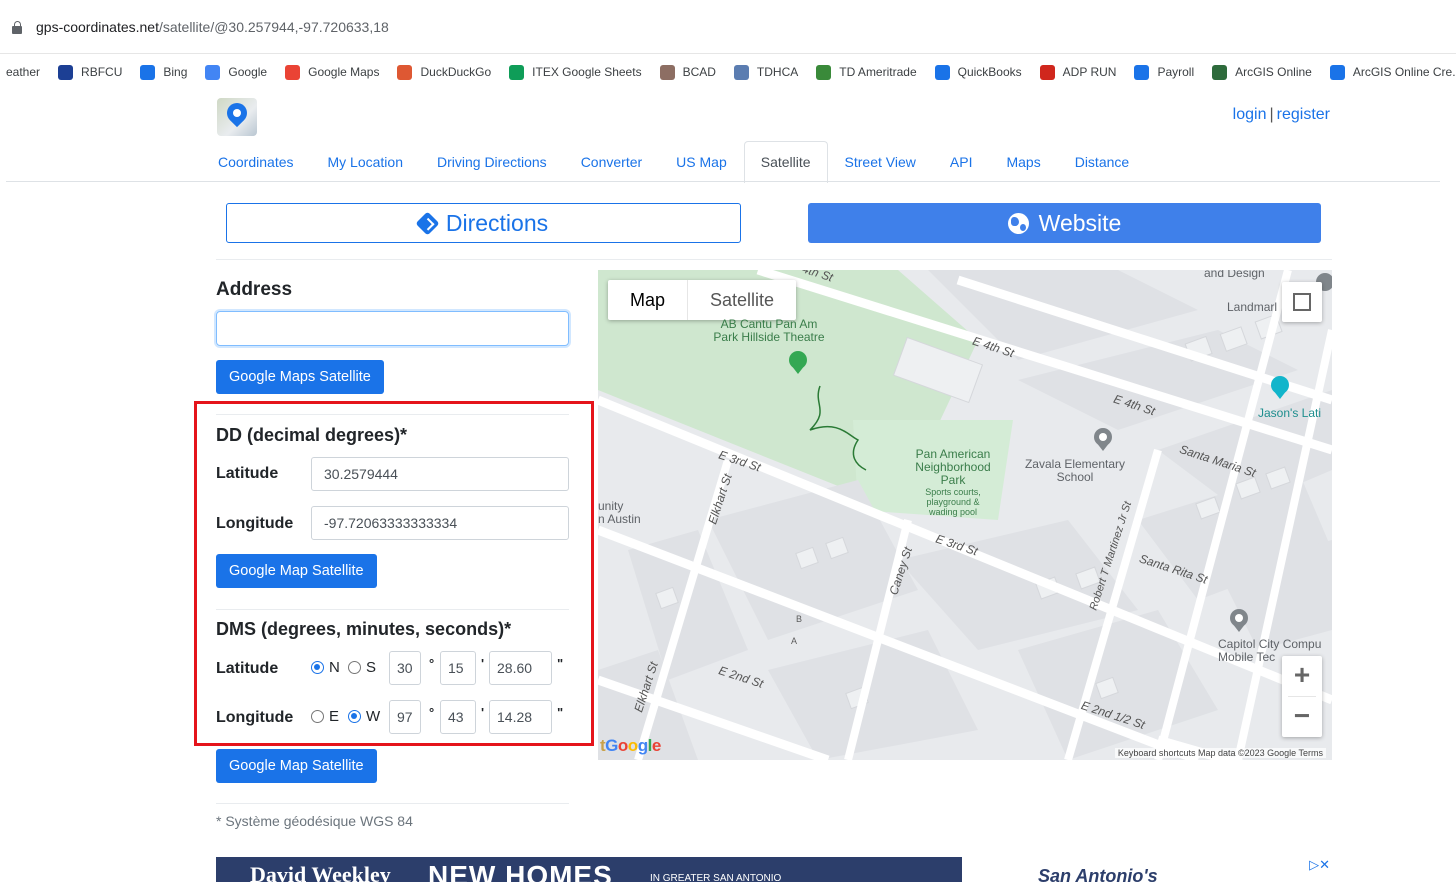 This screenshot has height=882, width=1456. What do you see at coordinates (978, 72) in the screenshot?
I see `bookmark-item: QuickBooks` at bounding box center [978, 72].